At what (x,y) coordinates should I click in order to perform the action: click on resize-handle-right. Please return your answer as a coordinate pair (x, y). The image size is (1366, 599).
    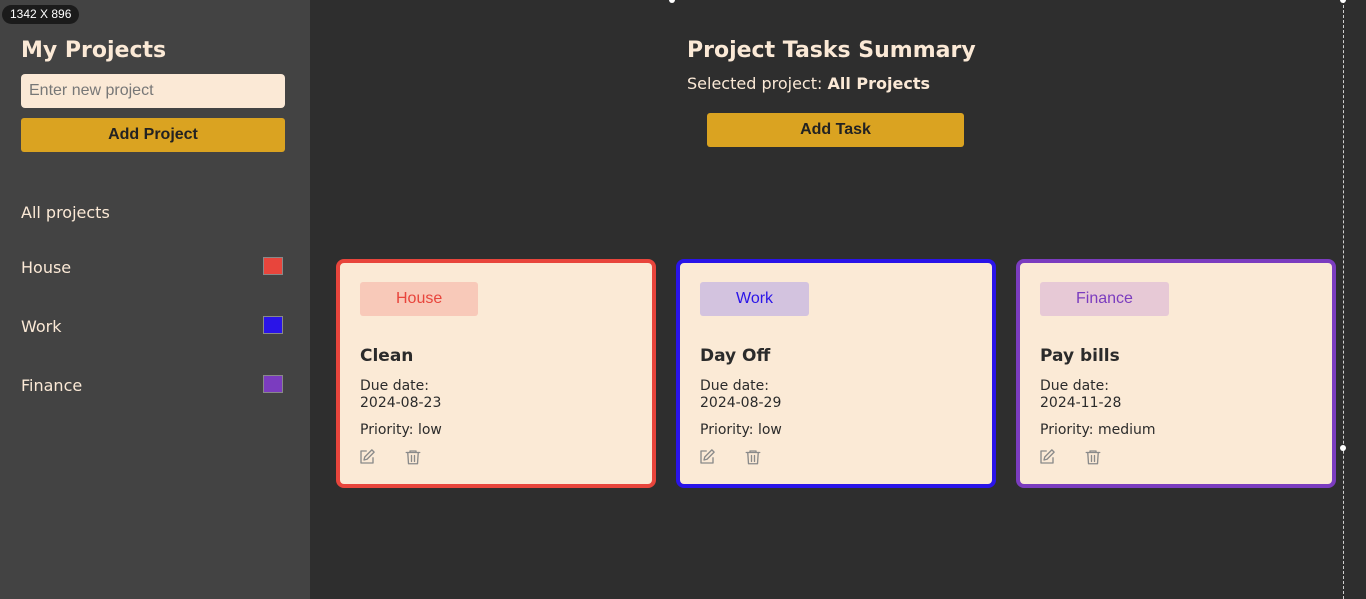
    Looking at the image, I should click on (1343, 448).